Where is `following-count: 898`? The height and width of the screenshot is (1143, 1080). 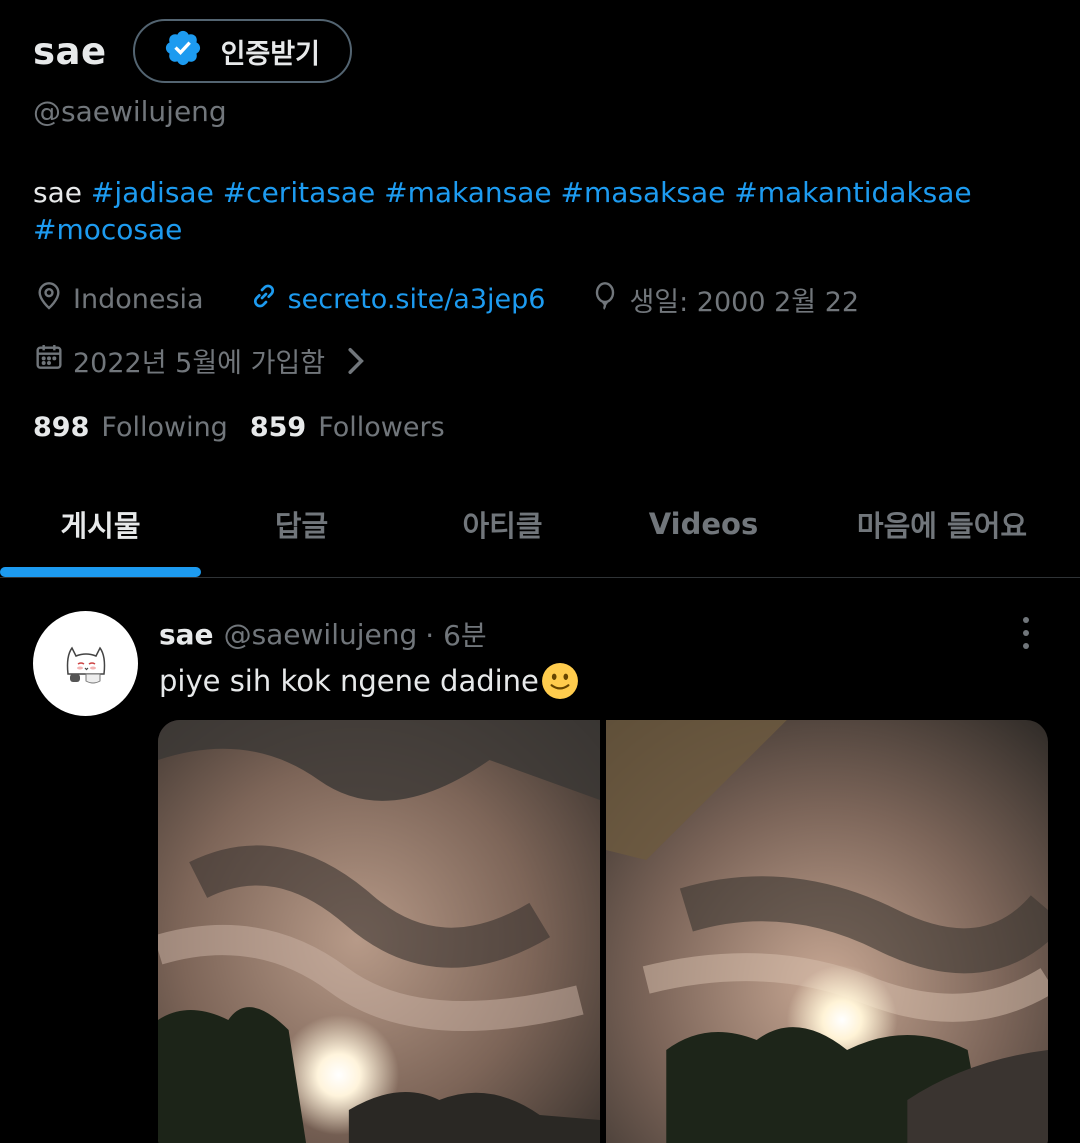
following-count: 898 is located at coordinates (61, 427).